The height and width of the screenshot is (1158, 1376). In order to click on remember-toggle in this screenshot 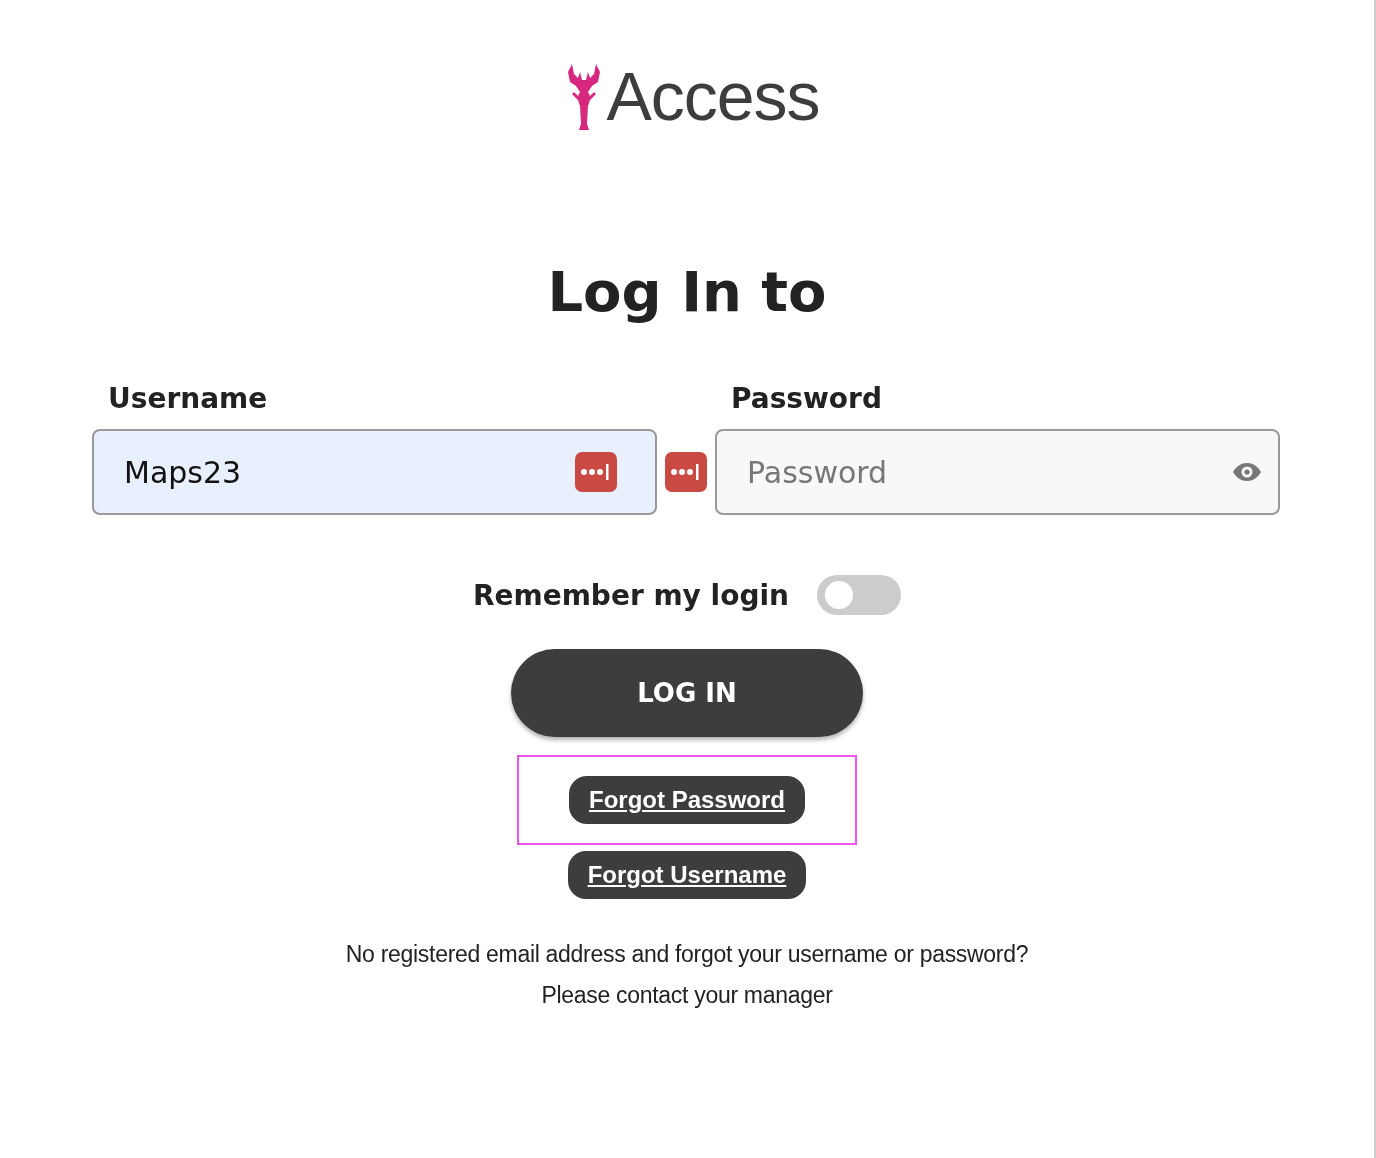, I will do `click(859, 595)`.